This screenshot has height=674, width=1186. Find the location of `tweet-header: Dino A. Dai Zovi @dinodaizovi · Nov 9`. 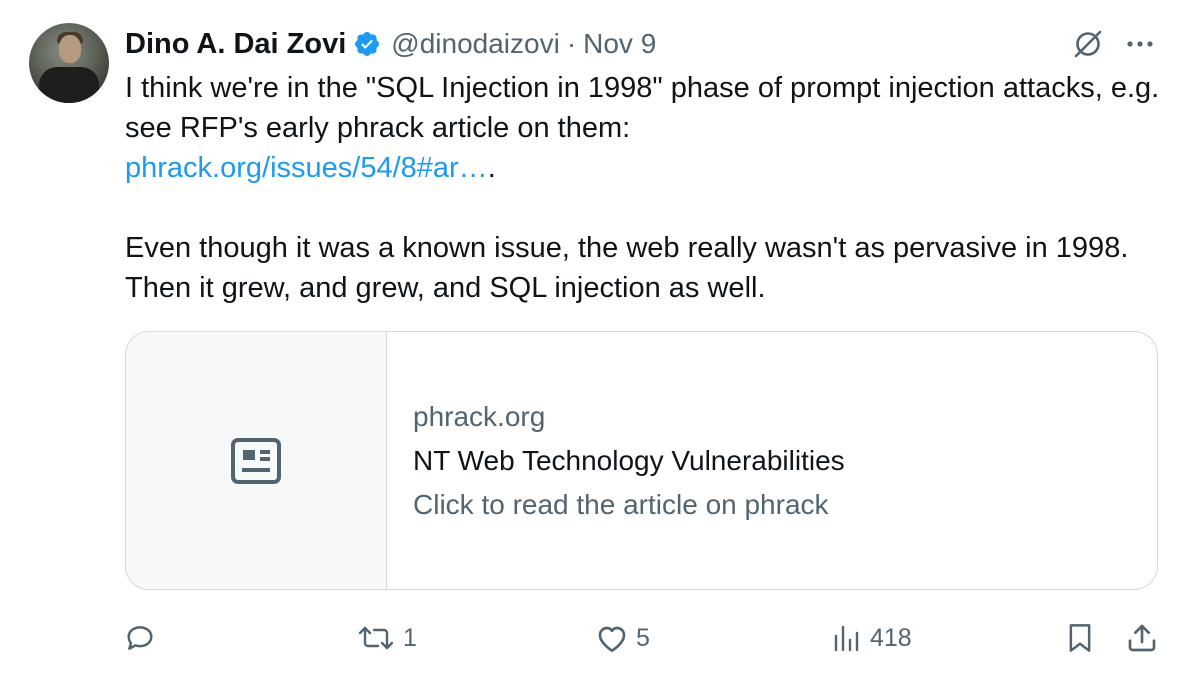

tweet-header: Dino A. Dai Zovi @dinodaizovi · Nov 9 is located at coordinates (390, 44).